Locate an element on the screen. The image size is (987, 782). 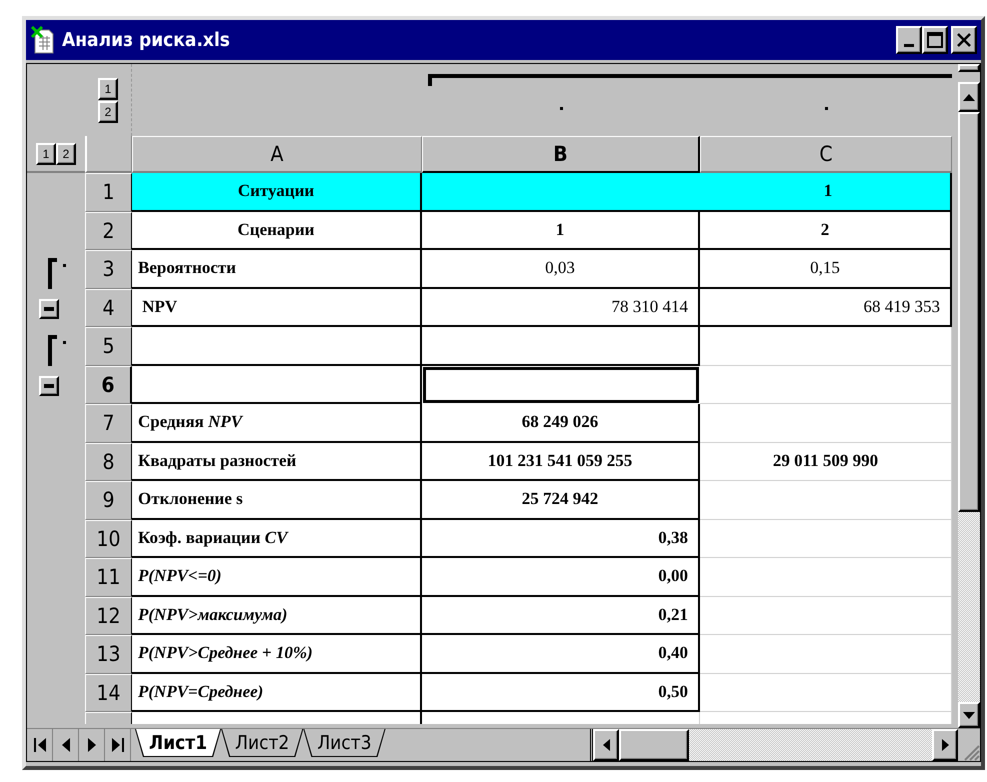
table-cell: 0,00 is located at coordinates (561, 577).